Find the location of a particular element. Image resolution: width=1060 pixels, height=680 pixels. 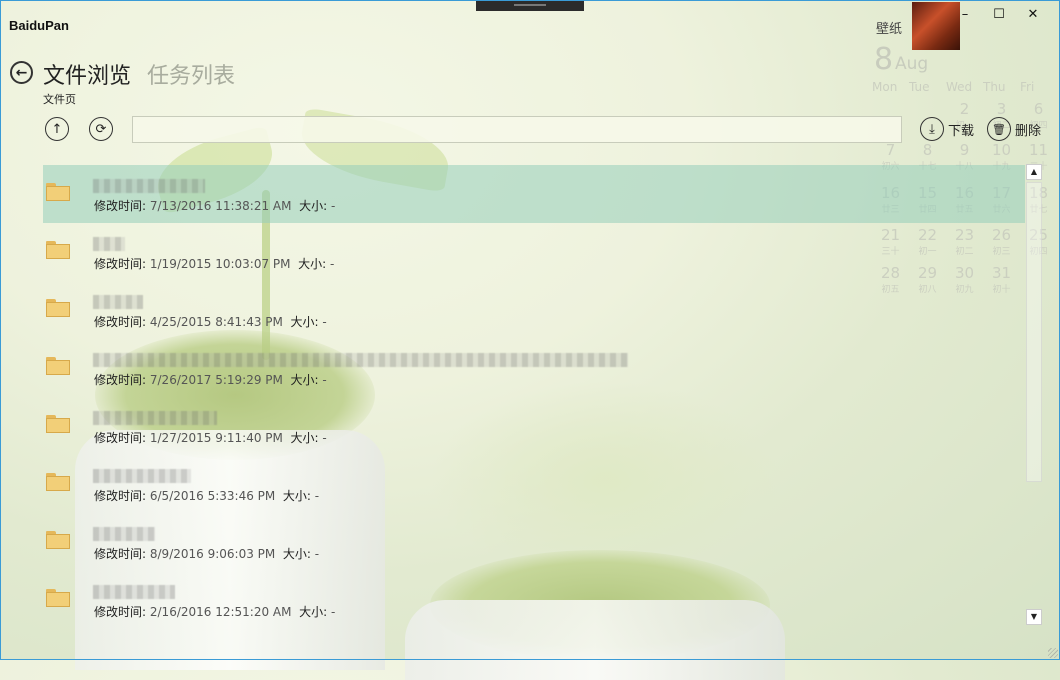

delete-label: 删除 is located at coordinates (1028, 131).